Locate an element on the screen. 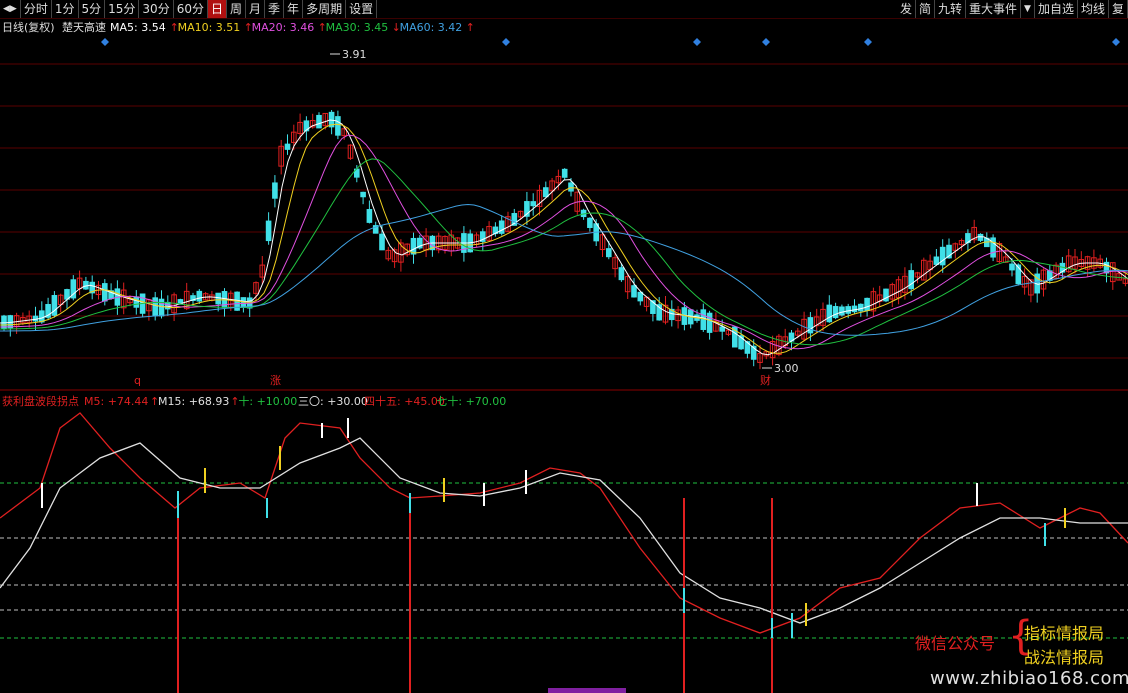 Image resolution: width=1128 pixels, height=693 pixels. tab-period-10: 年 is located at coordinates (294, 9).